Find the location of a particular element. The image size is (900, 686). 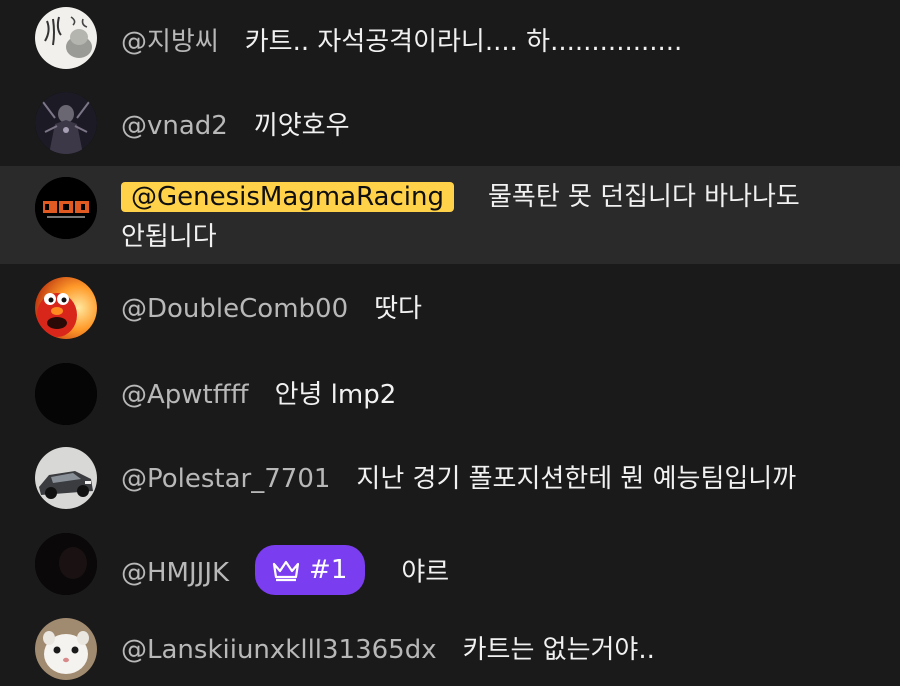

chat-message: @HMJJJK #1 야르 is located at coordinates (450, 564).